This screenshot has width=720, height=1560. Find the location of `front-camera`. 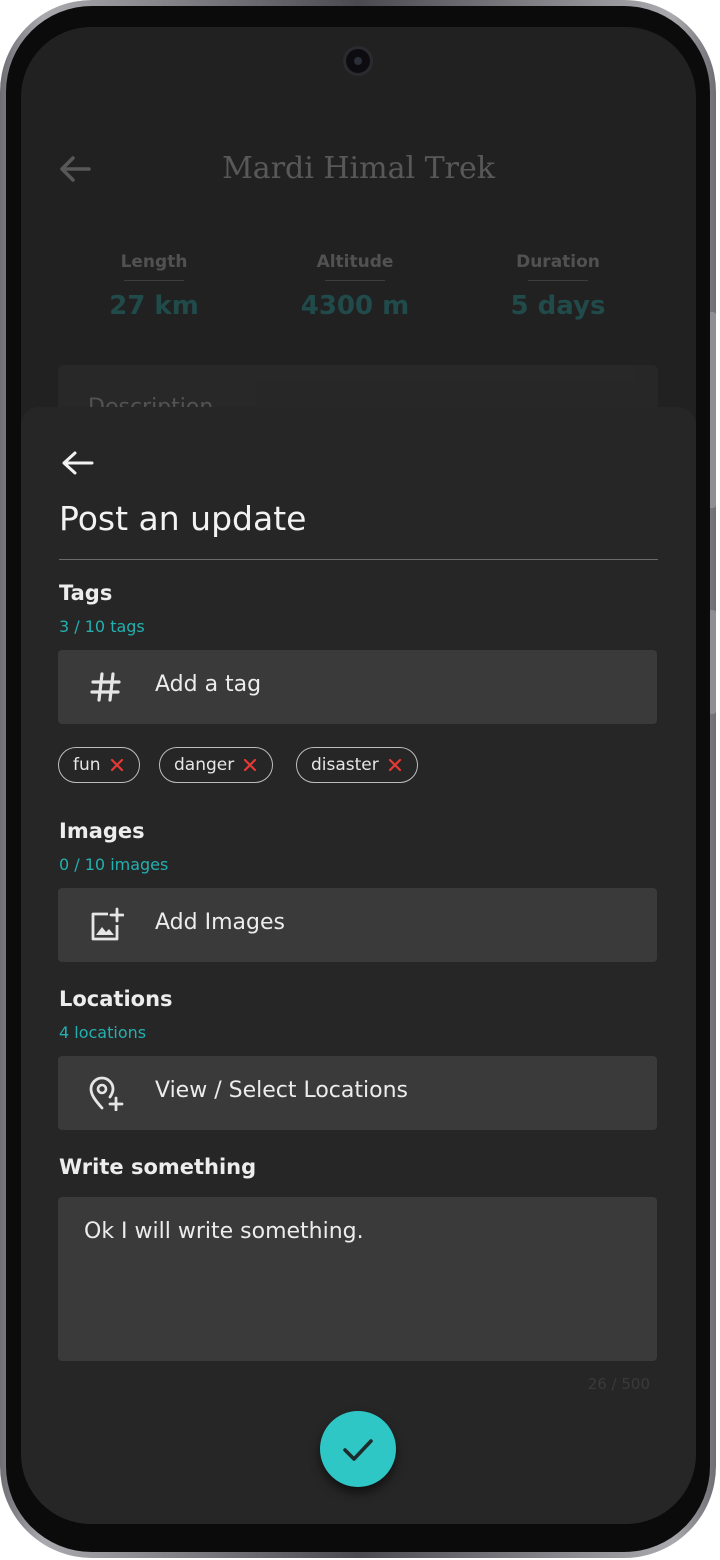

front-camera is located at coordinates (358, 61).